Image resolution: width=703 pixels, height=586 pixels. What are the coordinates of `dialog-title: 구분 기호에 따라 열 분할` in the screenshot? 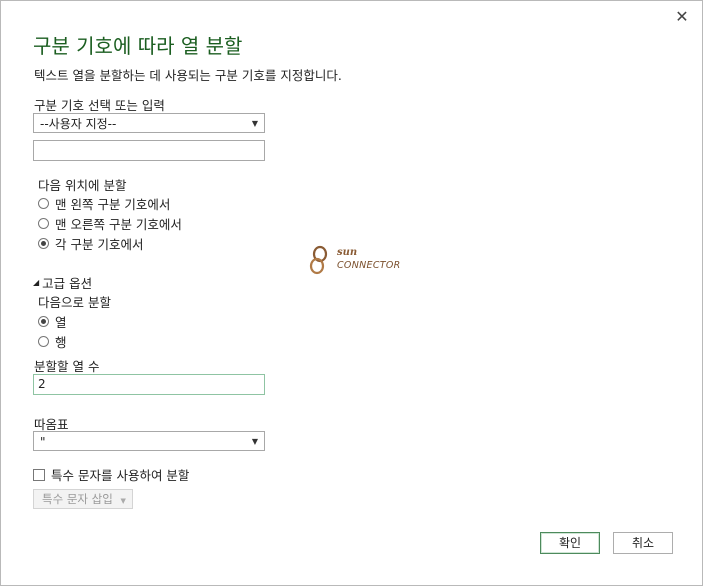 It's located at (138, 46).